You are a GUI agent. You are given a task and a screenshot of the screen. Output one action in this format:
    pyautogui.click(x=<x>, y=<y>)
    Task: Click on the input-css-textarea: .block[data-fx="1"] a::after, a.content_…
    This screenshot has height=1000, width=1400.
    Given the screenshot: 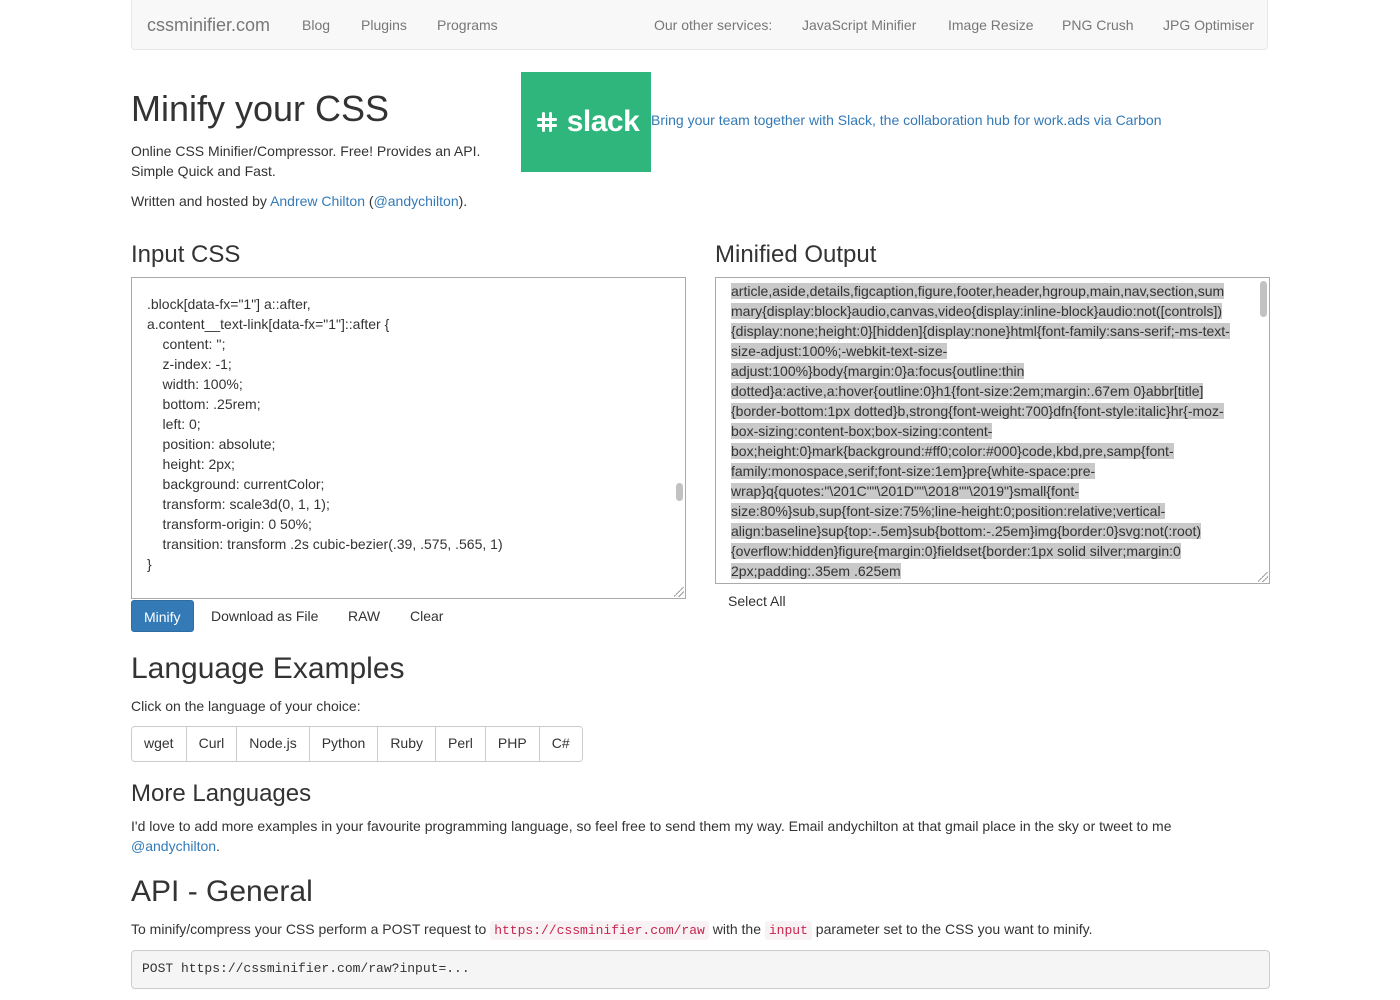 What is the action you would take?
    pyautogui.click(x=408, y=438)
    